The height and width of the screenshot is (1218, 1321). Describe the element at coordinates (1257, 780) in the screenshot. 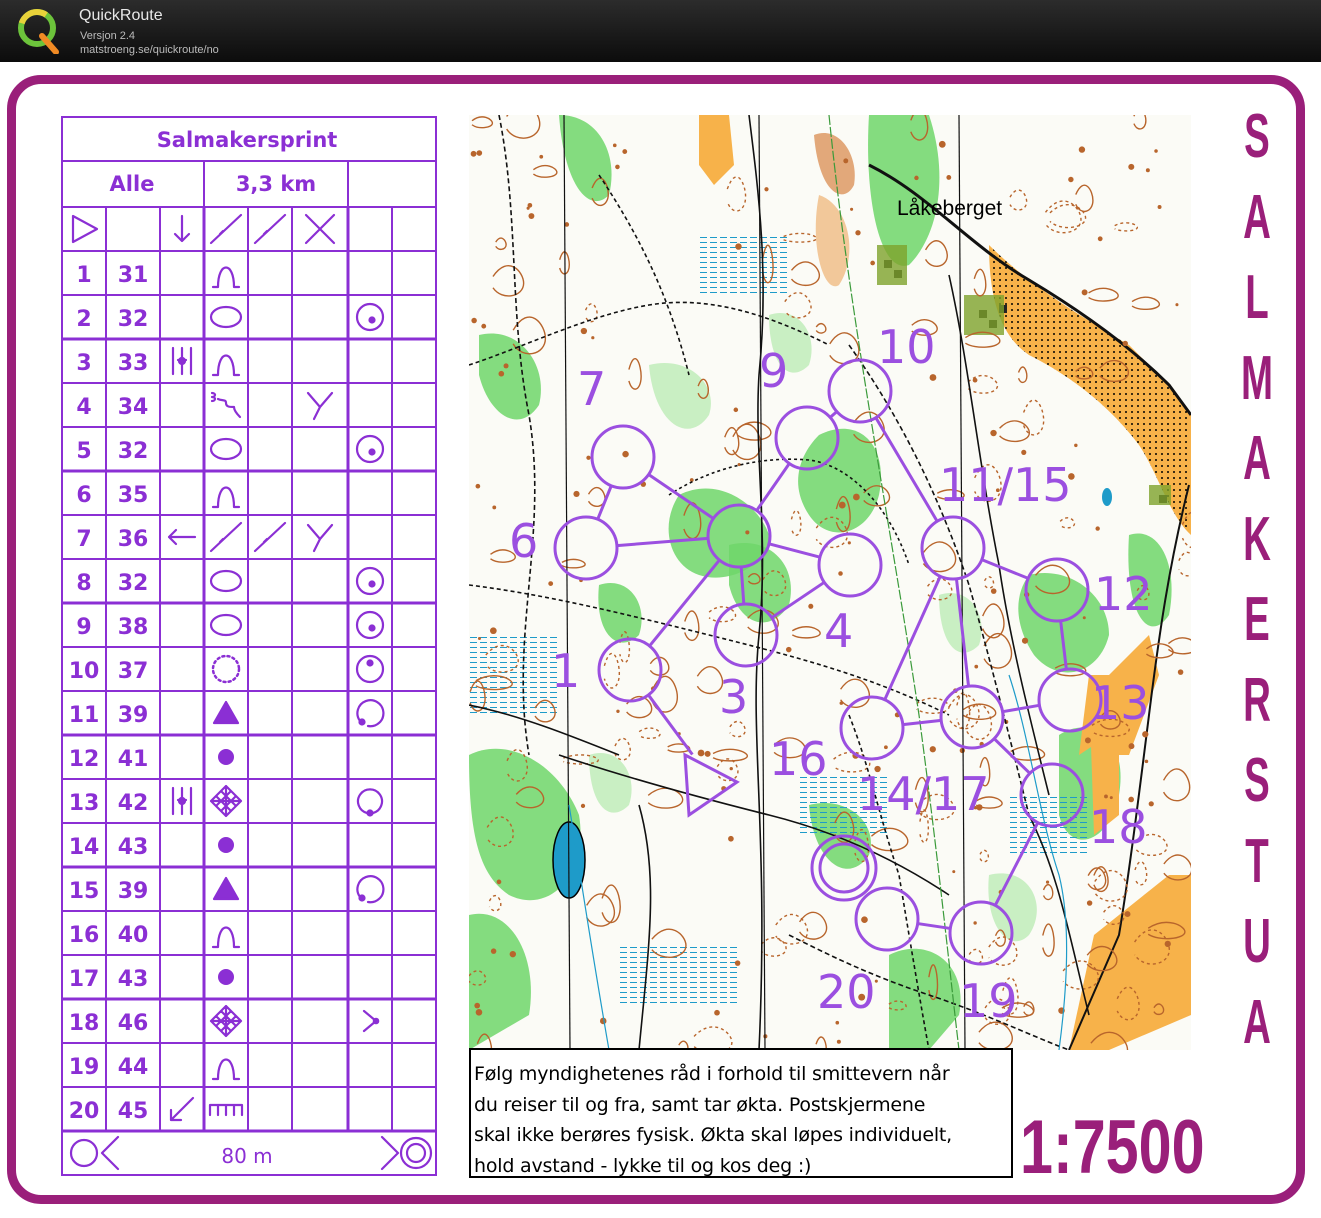

I see `vertical-title-letter: S` at that location.